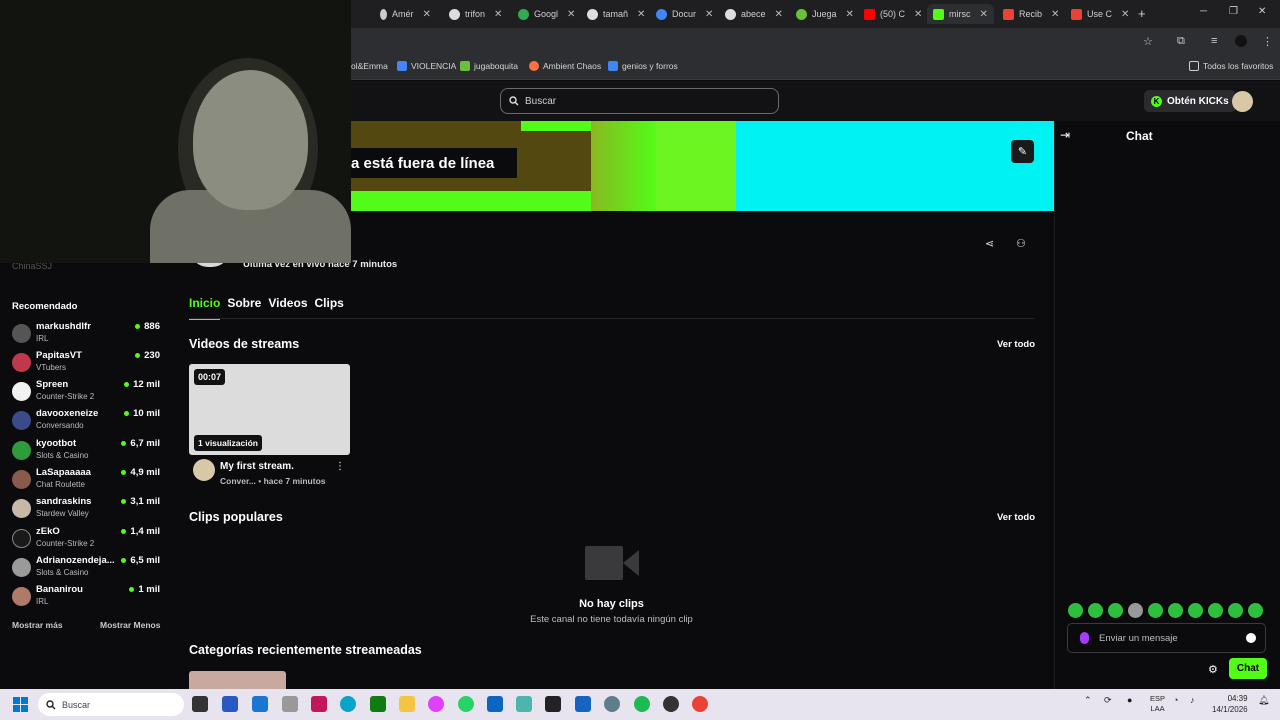 This screenshot has height=720, width=1280. What do you see at coordinates (1192, 700) in the screenshot?
I see `volume-icon: ♪` at bounding box center [1192, 700].